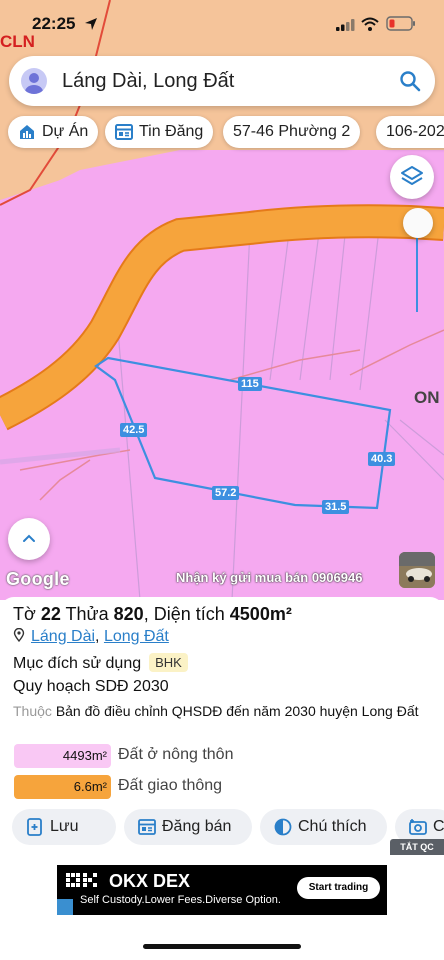  What do you see at coordinates (136, 636) in the screenshot?
I see `district-link: Long Đất` at bounding box center [136, 636].